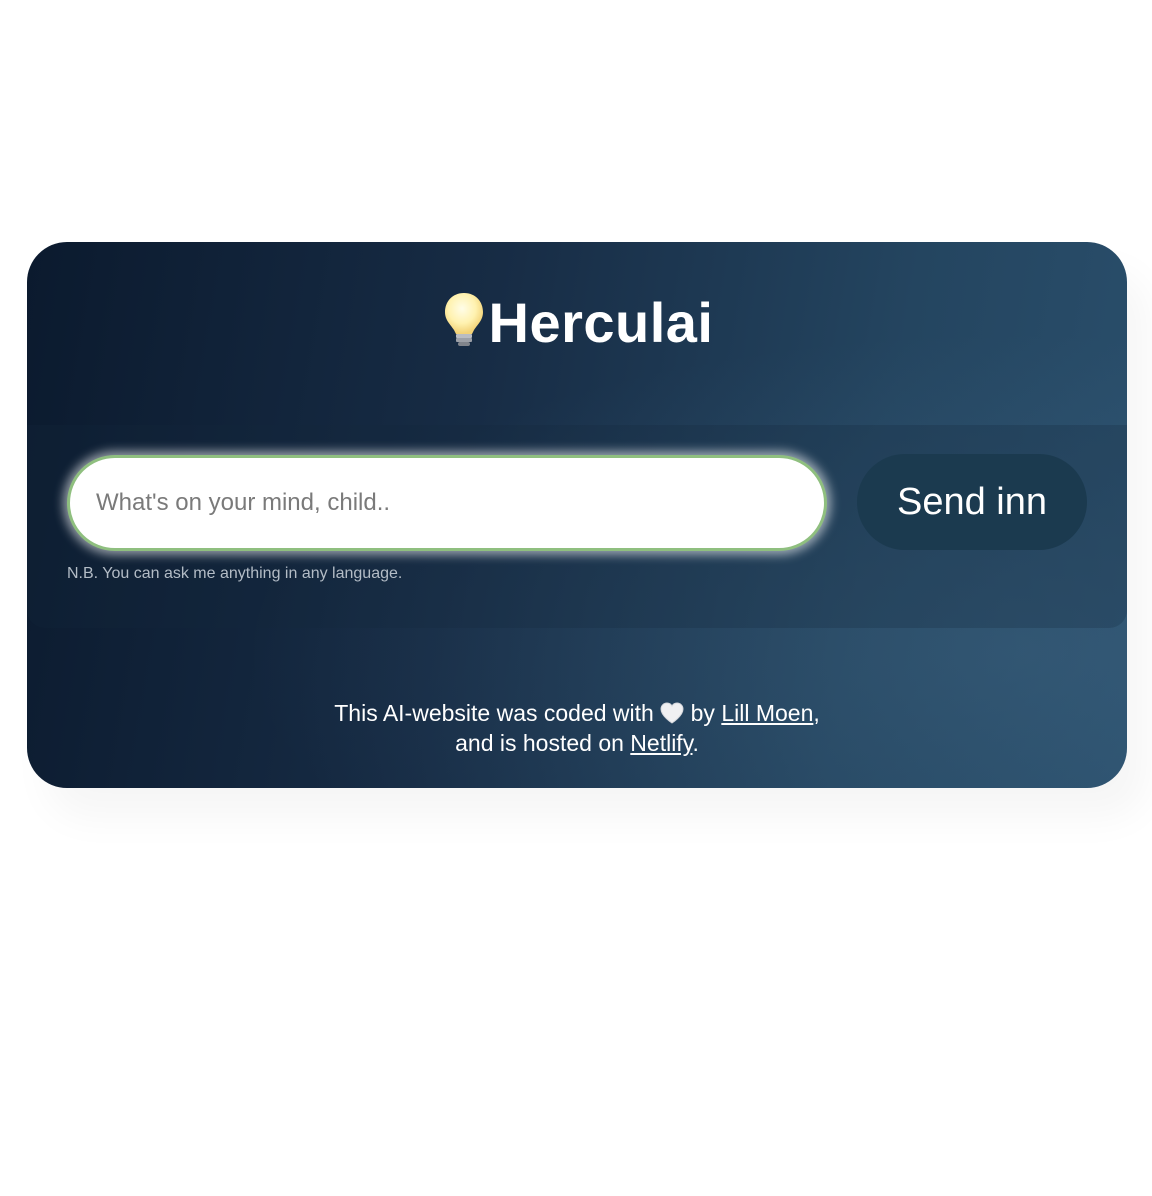 This screenshot has width=1152, height=1196. I want to click on author-link: Lill Moen, so click(767, 713).